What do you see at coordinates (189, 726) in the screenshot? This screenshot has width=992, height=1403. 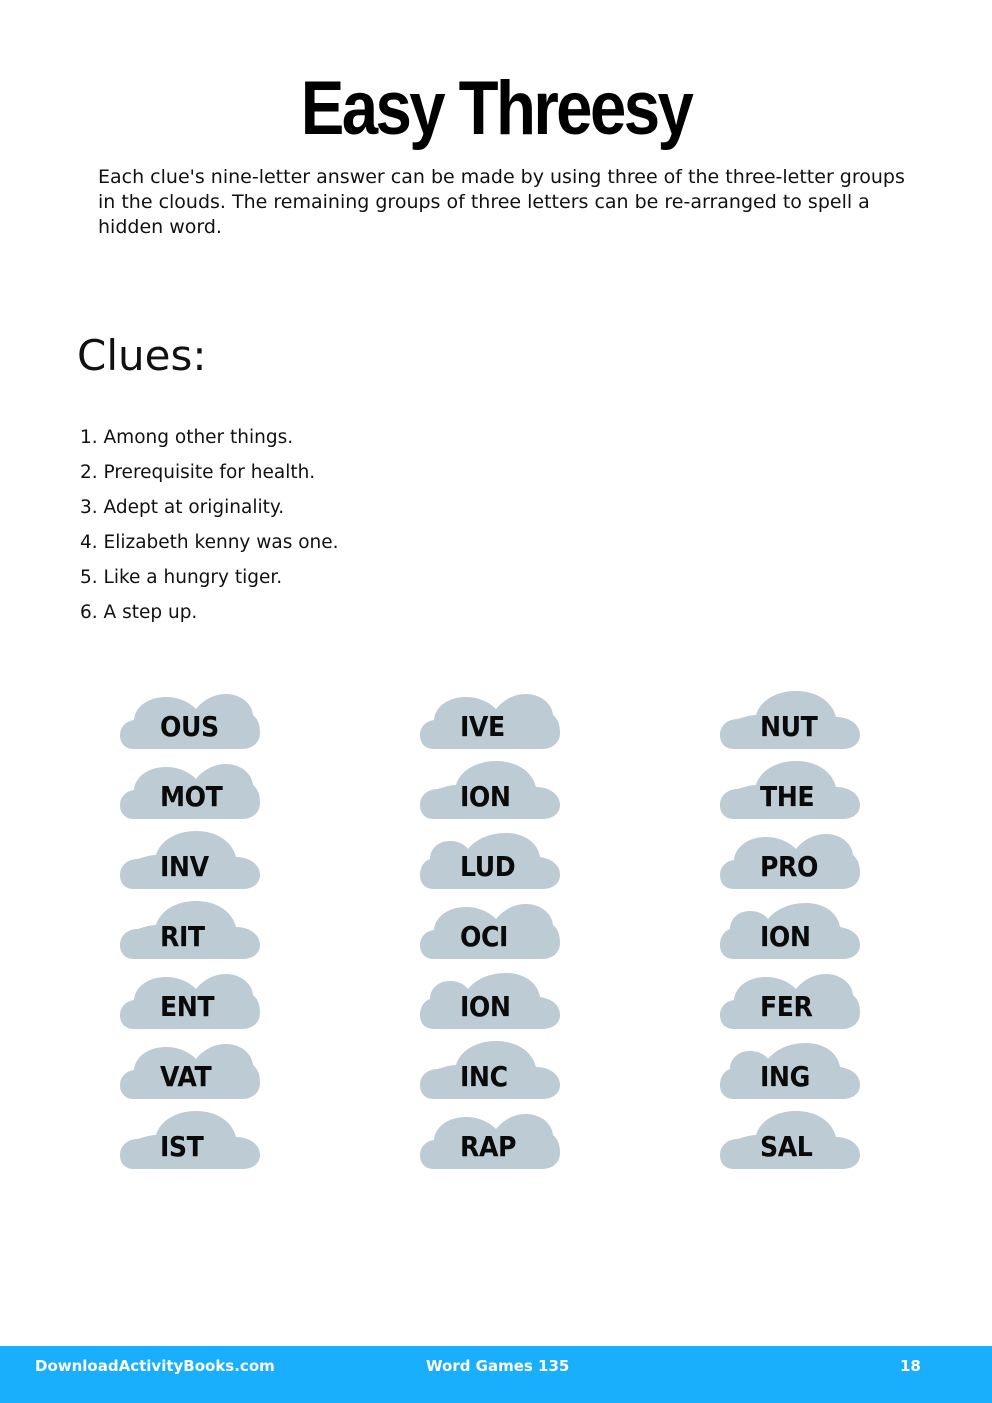 I see `cloud-letters: OUS` at bounding box center [189, 726].